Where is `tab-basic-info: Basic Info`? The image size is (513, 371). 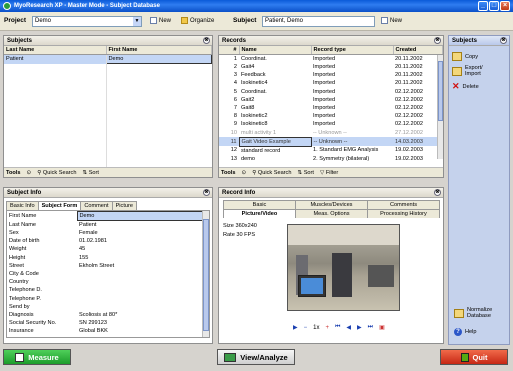 tab-basic-info: Basic Info is located at coordinates (22, 205).